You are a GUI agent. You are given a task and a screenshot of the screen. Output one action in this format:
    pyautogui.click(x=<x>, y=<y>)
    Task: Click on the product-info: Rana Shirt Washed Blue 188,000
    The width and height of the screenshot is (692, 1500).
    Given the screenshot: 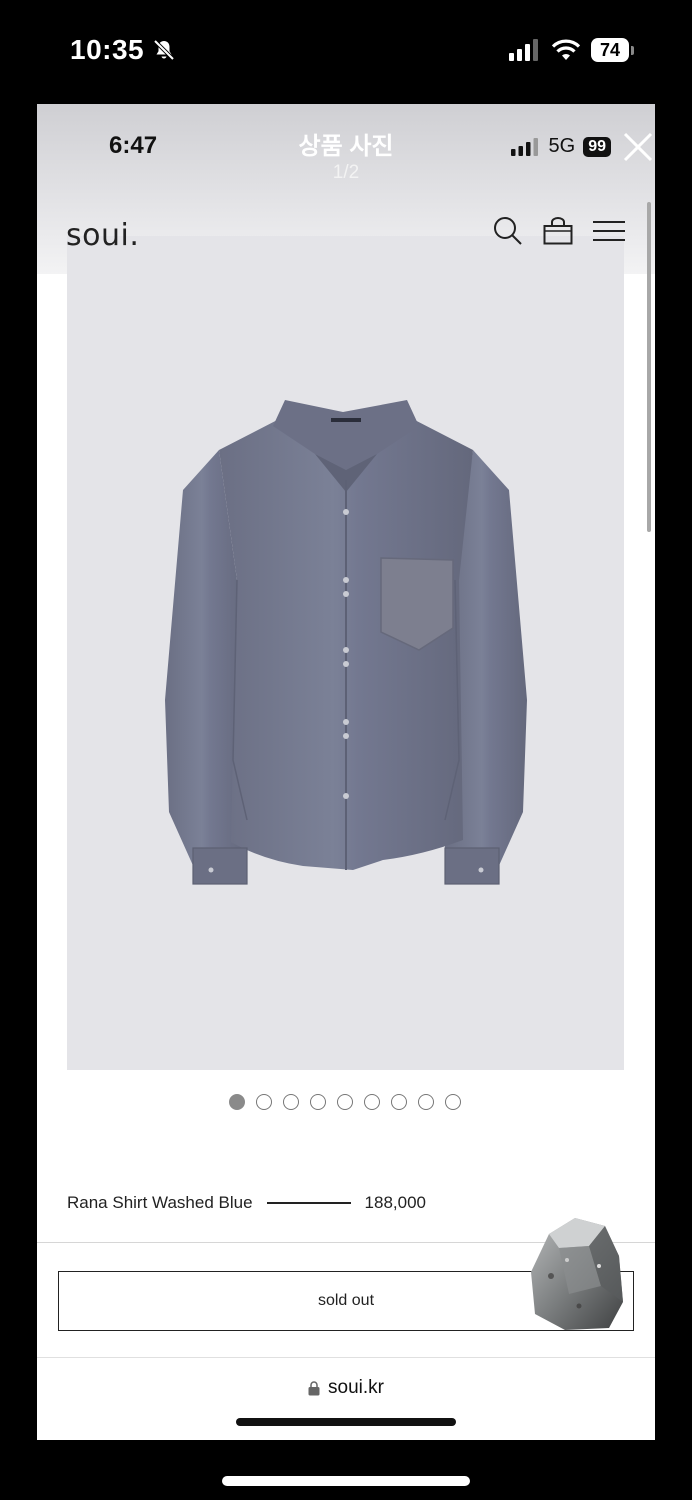 What is the action you would take?
    pyautogui.click(x=347, y=1203)
    